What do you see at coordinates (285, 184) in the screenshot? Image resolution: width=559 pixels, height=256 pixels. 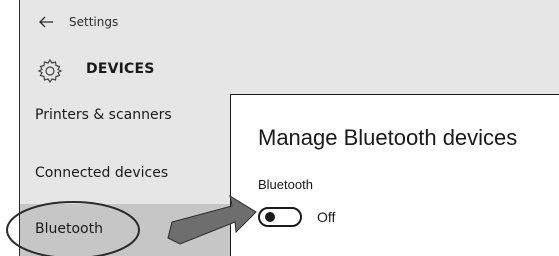 I see `bluetooth-setting-label: Bluetooth` at bounding box center [285, 184].